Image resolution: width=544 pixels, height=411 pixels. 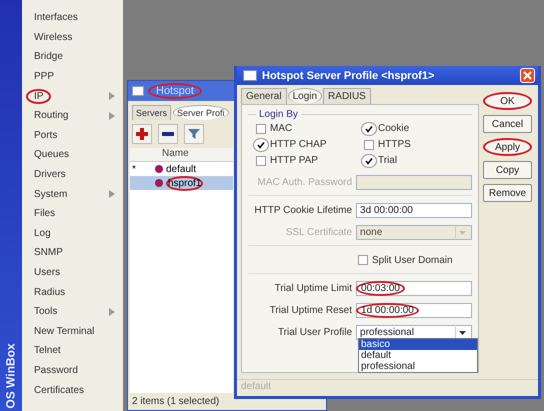 I want to click on field-label: SSL Certificate, so click(x=318, y=232).